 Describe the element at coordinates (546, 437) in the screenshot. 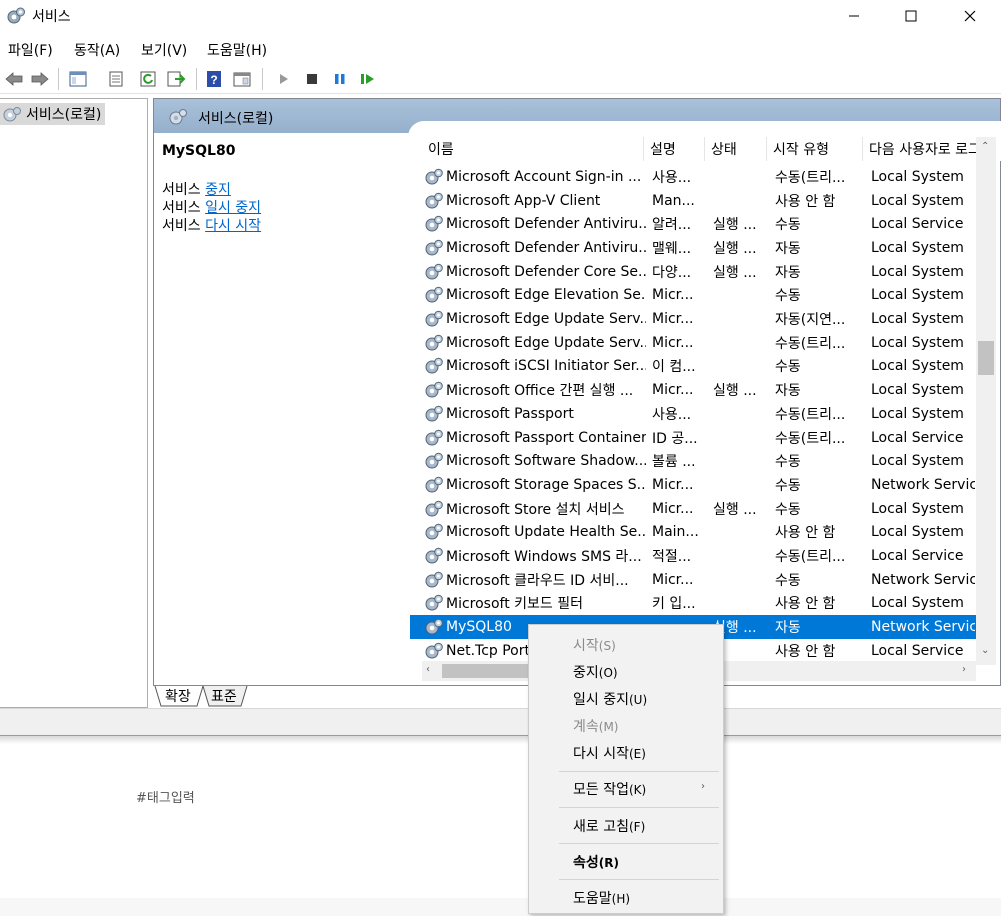

I see `service-name-cell: Microsoft Passport Container` at that location.